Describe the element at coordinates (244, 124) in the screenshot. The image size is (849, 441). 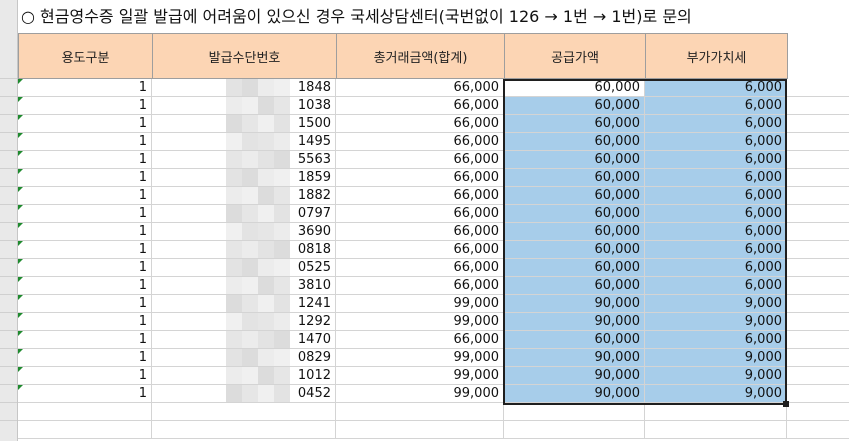
I see `cell-card-number: 1500` at that location.